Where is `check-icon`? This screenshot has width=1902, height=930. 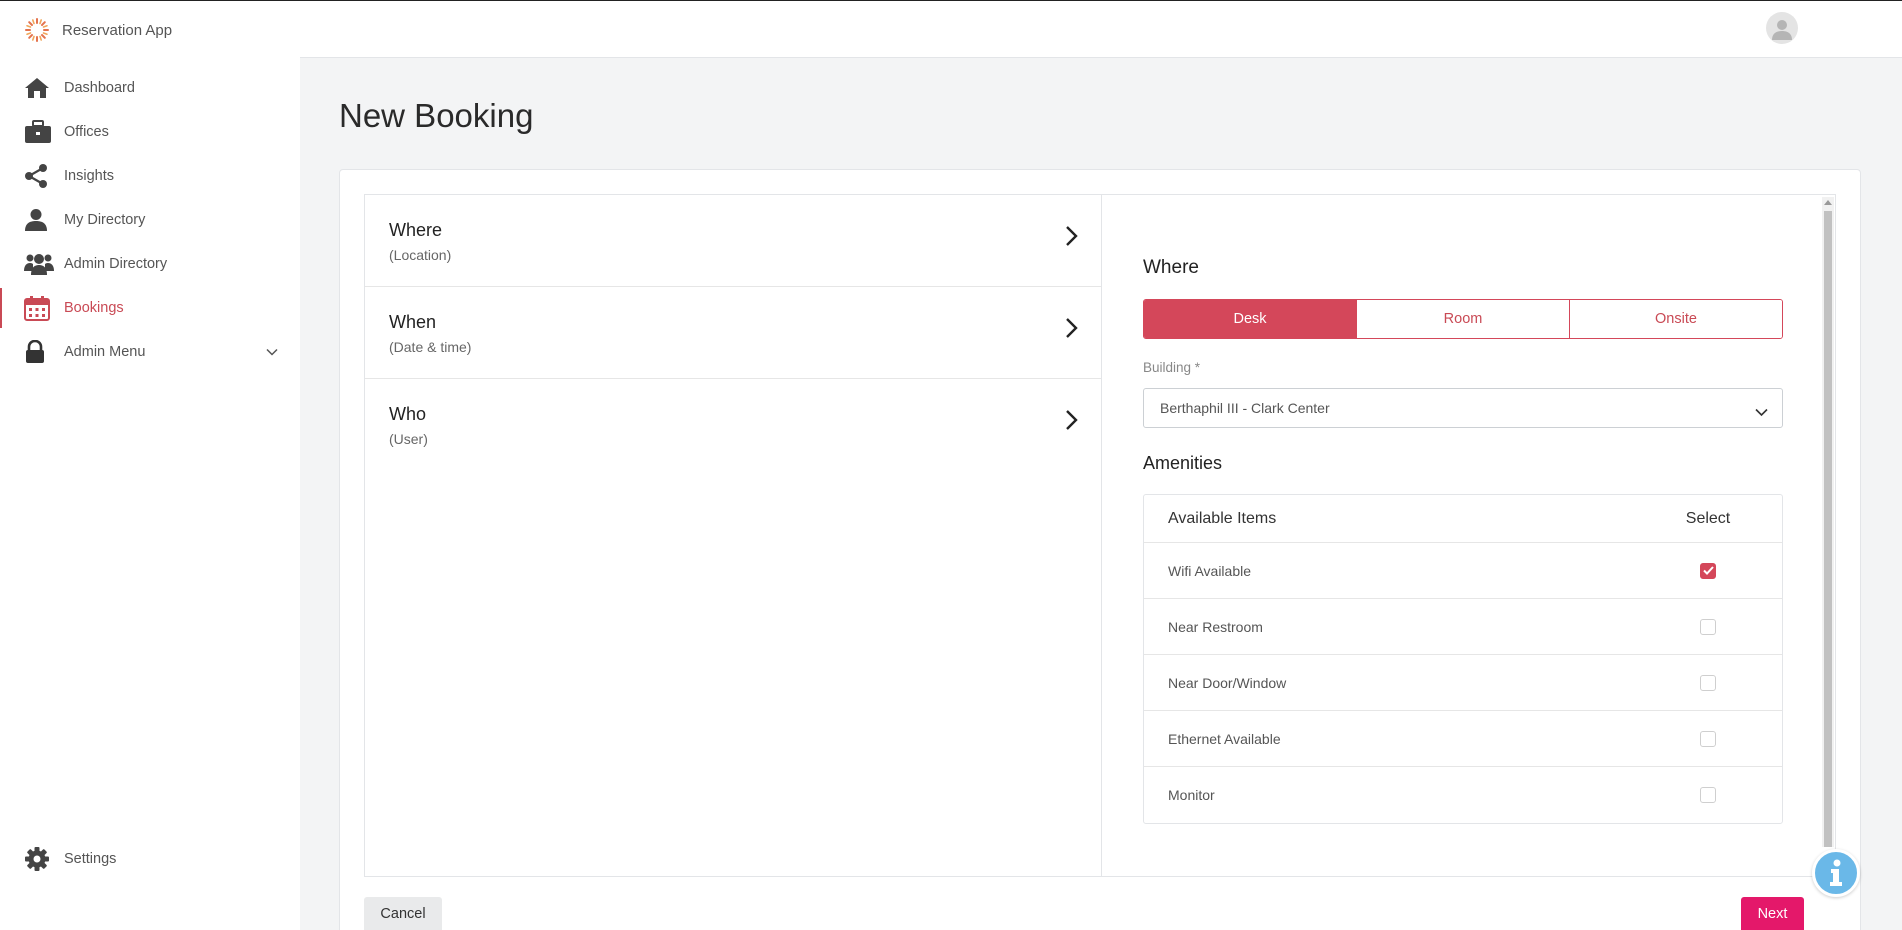
check-icon is located at coordinates (1708, 570).